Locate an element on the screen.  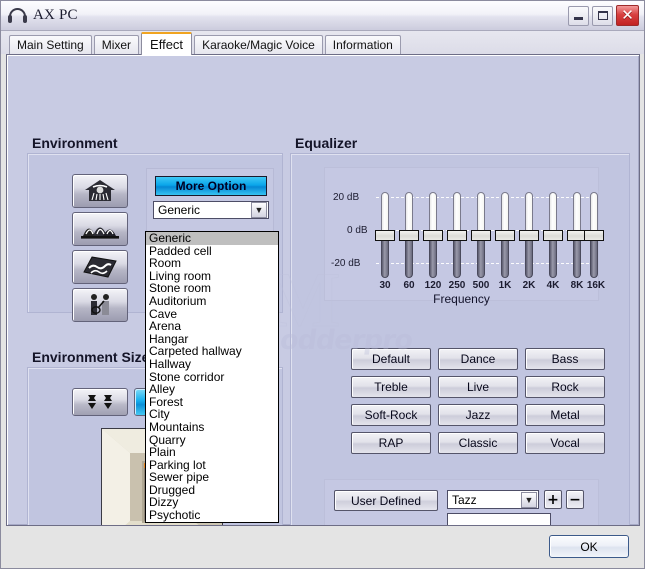
environment-size-section-title: Environment Size is located at coordinates (91, 357).